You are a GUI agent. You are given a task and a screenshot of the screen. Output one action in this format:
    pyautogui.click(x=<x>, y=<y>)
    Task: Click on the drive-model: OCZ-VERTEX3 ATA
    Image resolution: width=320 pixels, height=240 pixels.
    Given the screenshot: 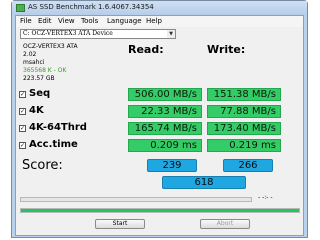 What is the action you would take?
    pyautogui.click(x=50, y=46)
    